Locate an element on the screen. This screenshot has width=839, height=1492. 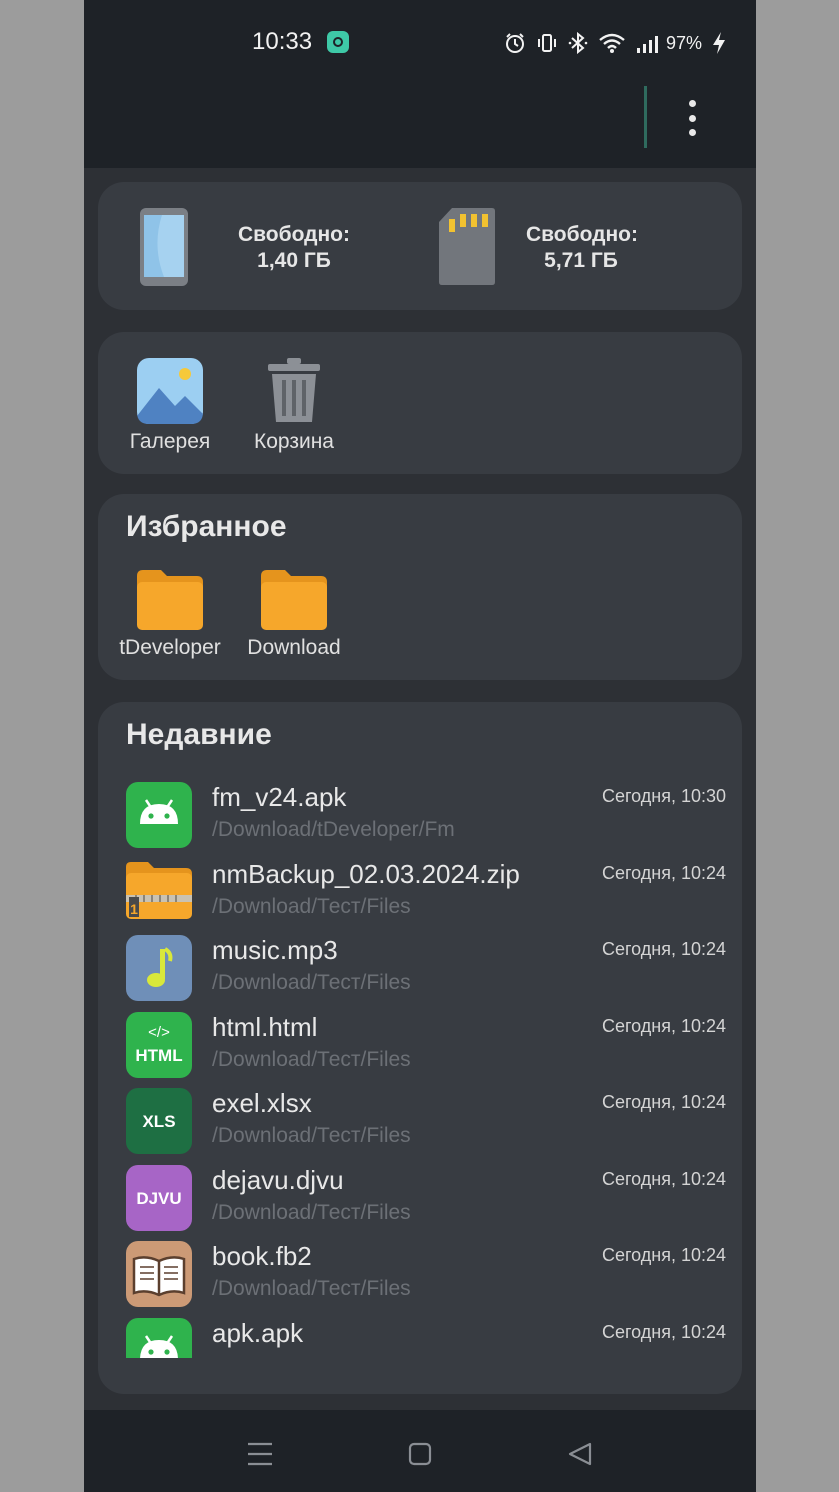
storage-card: Свободно: 1,40 ГБ Свободно: 5,71 ГБ is located at coordinates (420, 246).